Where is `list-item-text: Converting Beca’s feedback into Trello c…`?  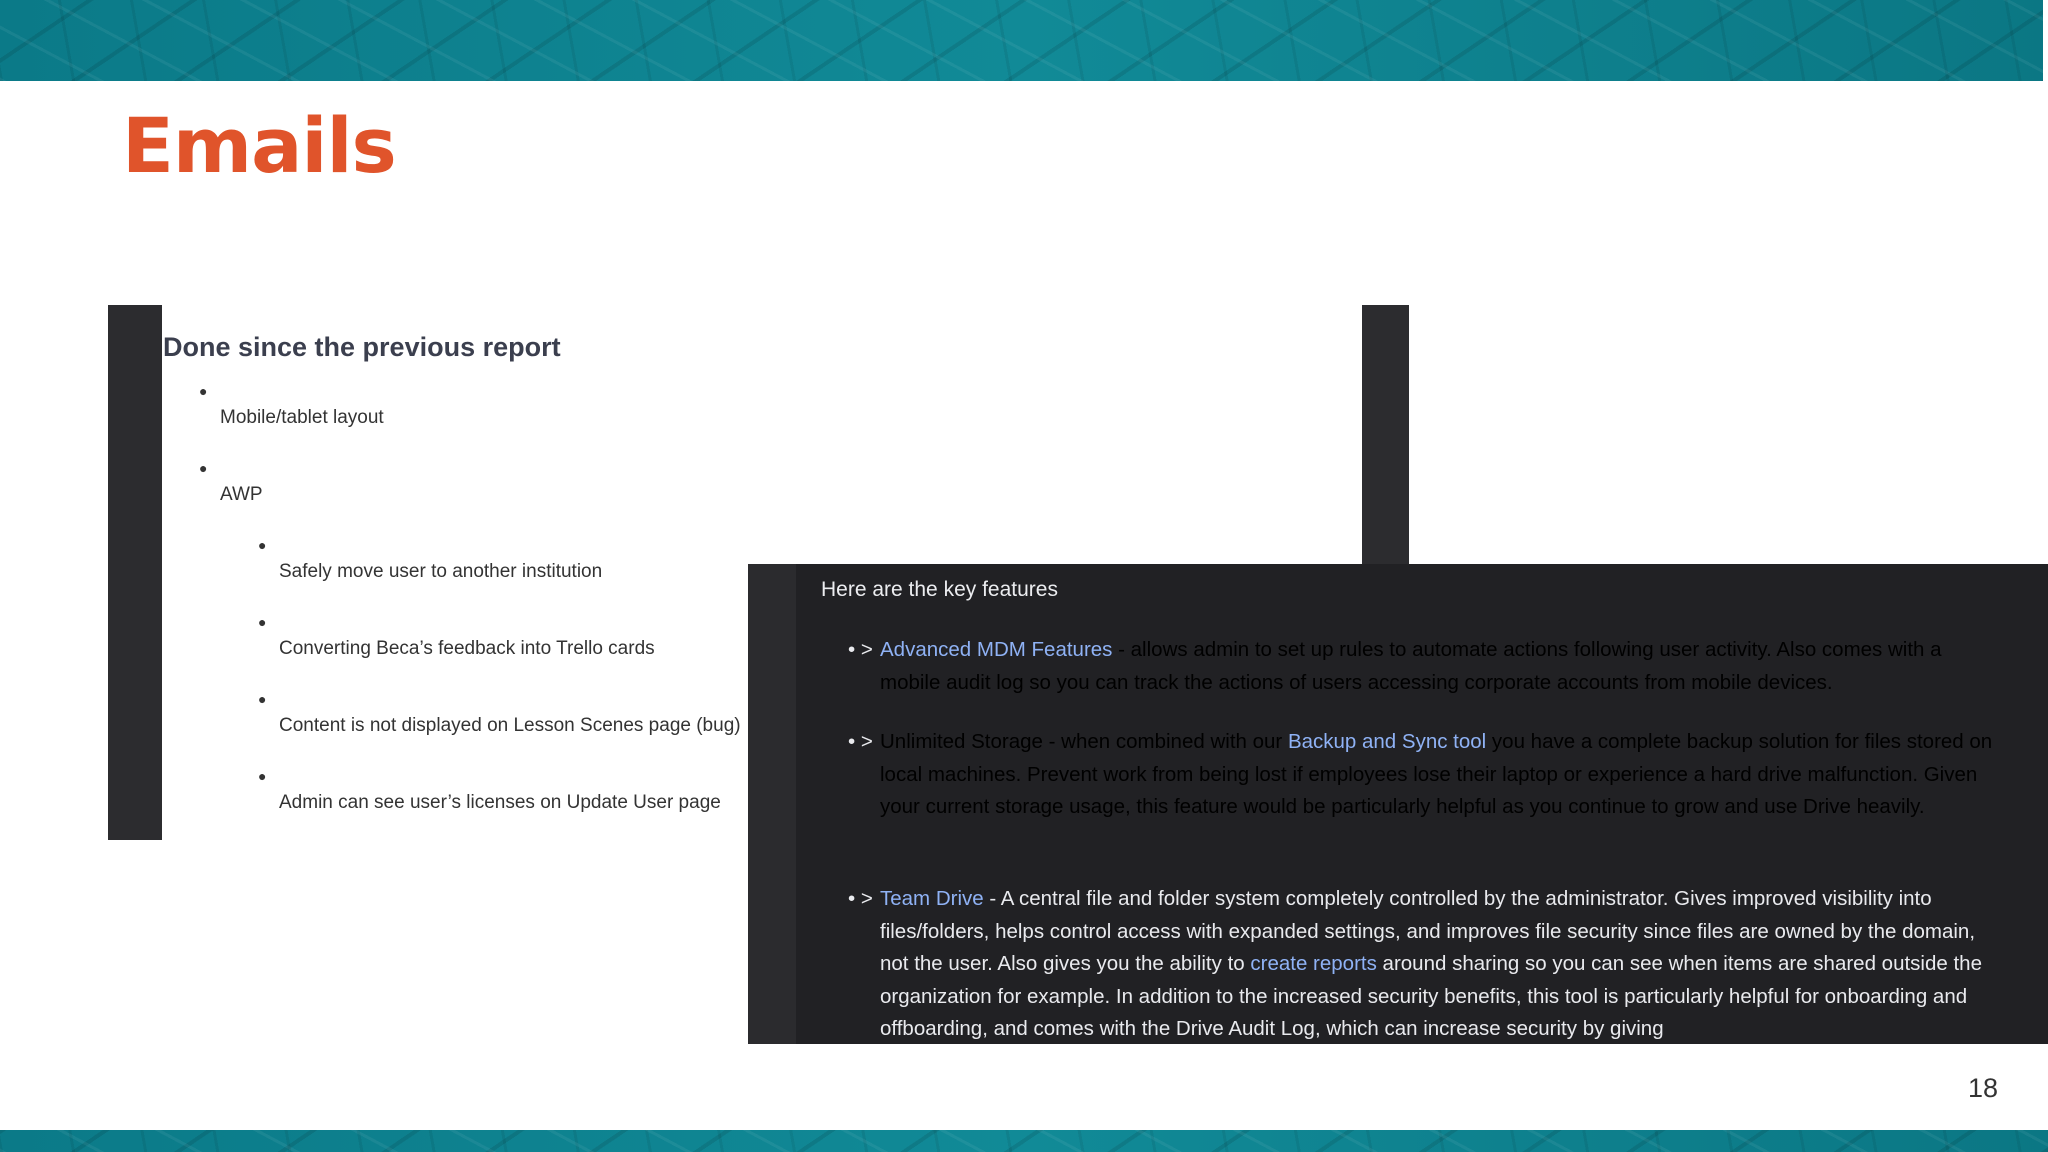
list-item-text: Converting Beca’s feedback into Trello c… is located at coordinates (467, 648).